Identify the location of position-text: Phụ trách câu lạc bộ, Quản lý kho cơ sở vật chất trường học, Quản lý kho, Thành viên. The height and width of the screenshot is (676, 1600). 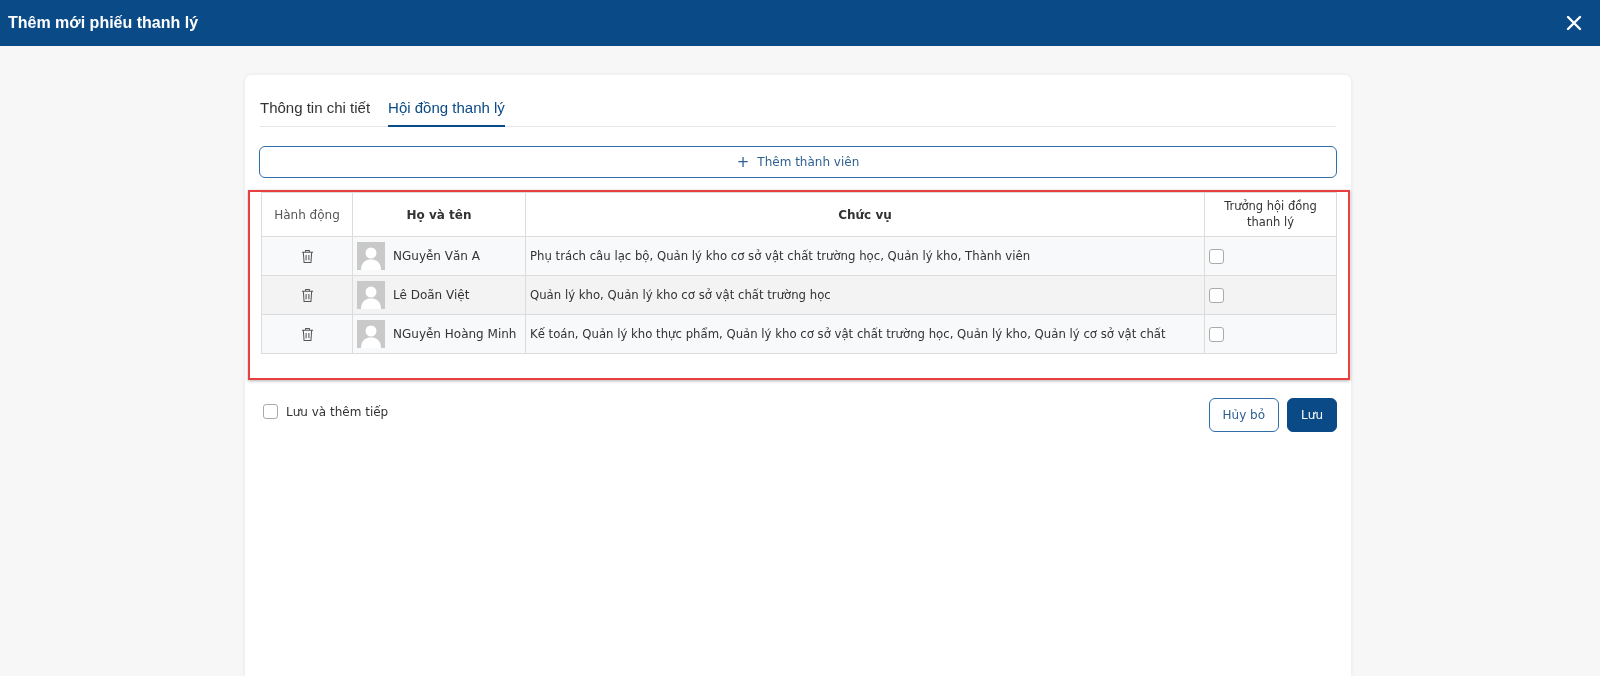
(780, 256).